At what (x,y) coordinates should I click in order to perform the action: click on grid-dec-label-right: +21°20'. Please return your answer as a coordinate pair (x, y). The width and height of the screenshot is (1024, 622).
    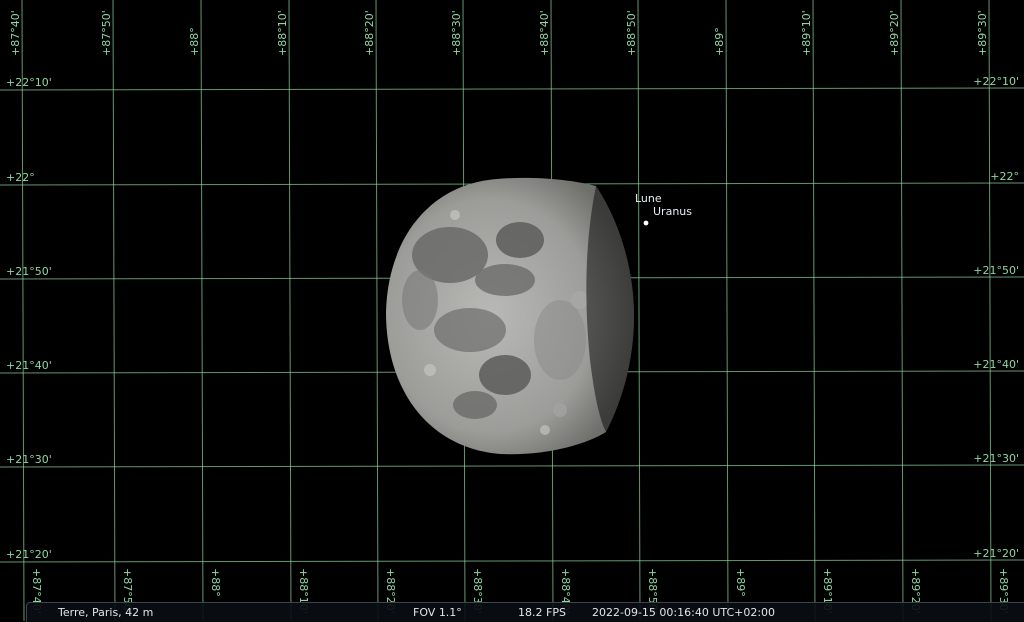
    Looking at the image, I should click on (996, 553).